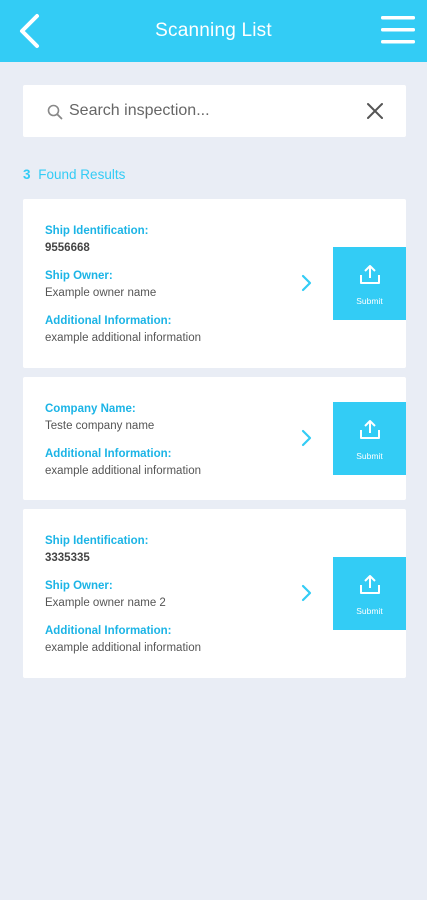 This screenshot has width=427, height=900. I want to click on results-summary: 3 Found Results, so click(74, 174).